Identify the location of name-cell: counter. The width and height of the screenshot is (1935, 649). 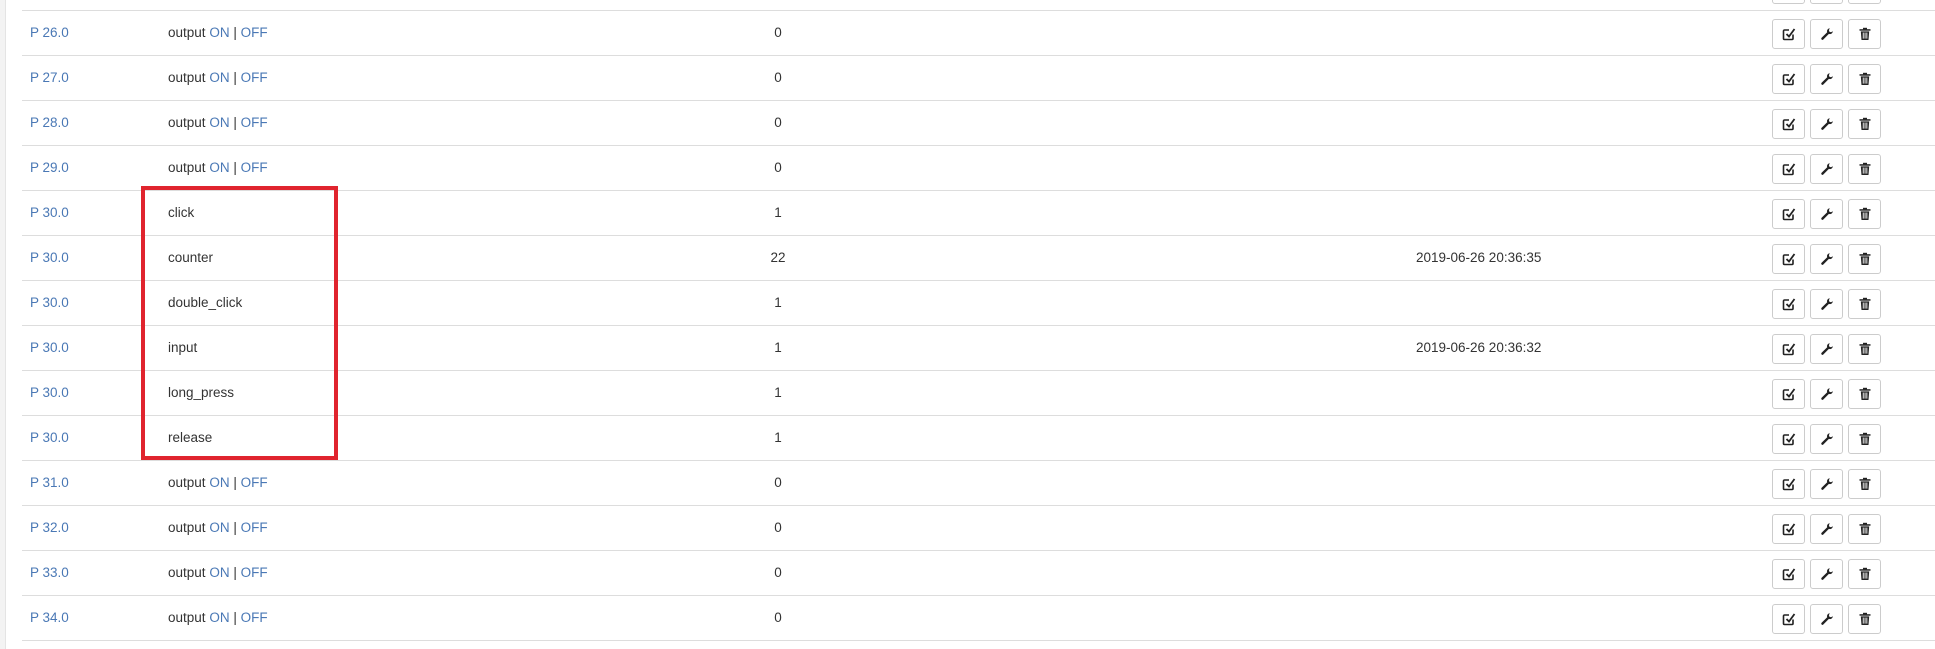
(190, 258).